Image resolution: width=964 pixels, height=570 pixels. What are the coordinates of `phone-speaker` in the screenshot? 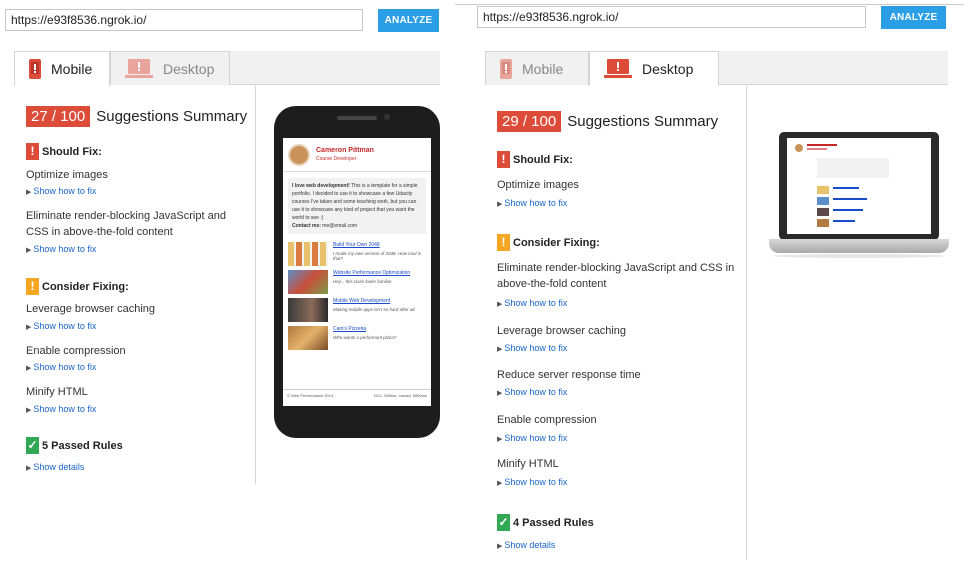 It's located at (357, 118).